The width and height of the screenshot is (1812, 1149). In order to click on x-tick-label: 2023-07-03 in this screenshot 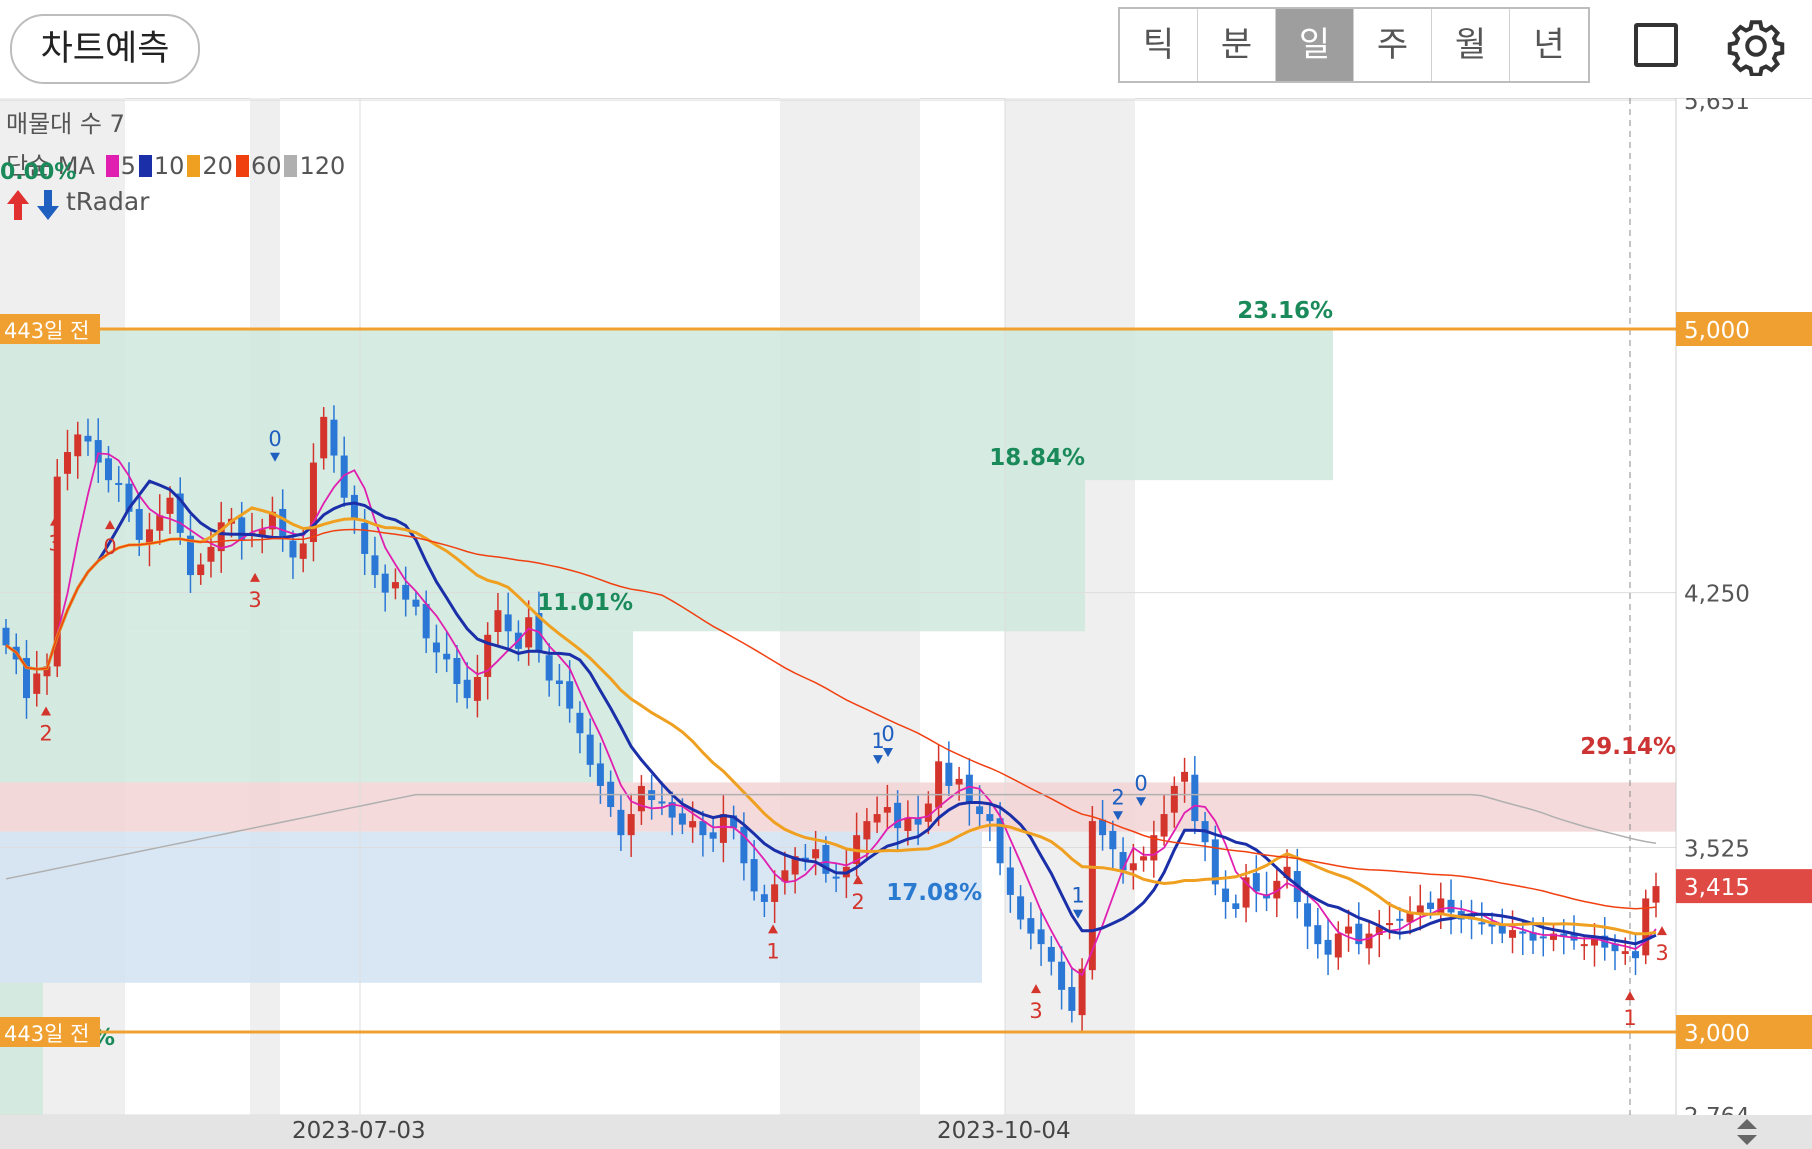, I will do `click(359, 1131)`.